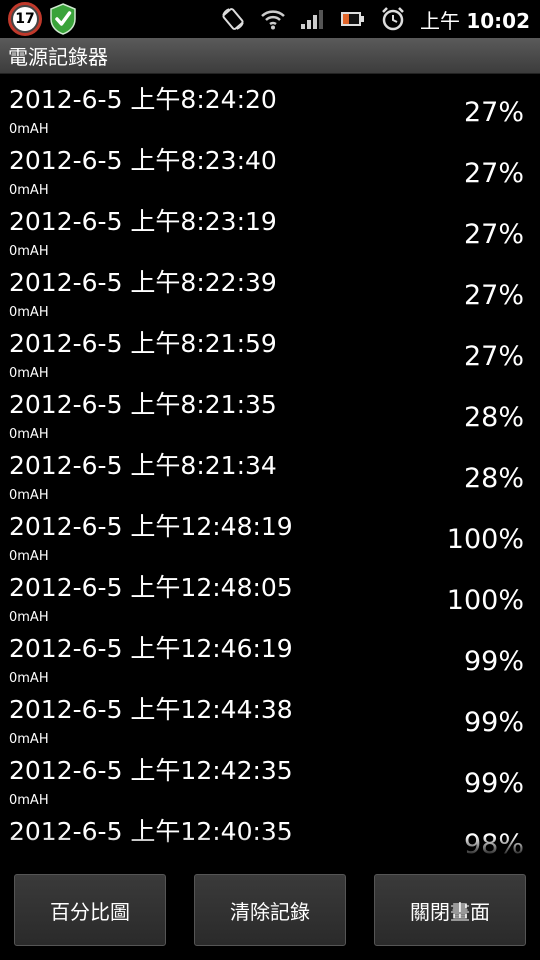 The width and height of the screenshot is (540, 960). Describe the element at coordinates (353, 19) in the screenshot. I see `battery-icon` at that location.